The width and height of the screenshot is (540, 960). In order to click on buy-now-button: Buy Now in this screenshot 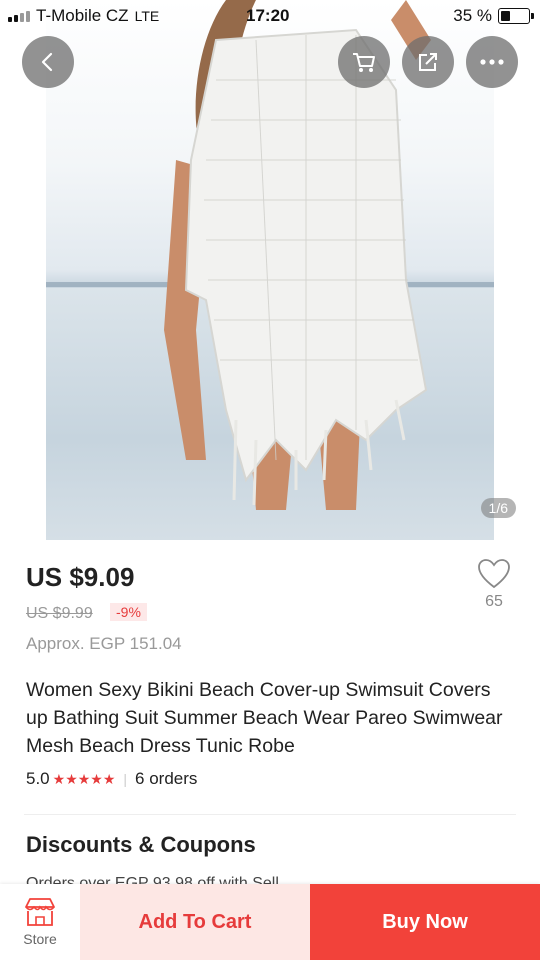, I will do `click(425, 922)`.